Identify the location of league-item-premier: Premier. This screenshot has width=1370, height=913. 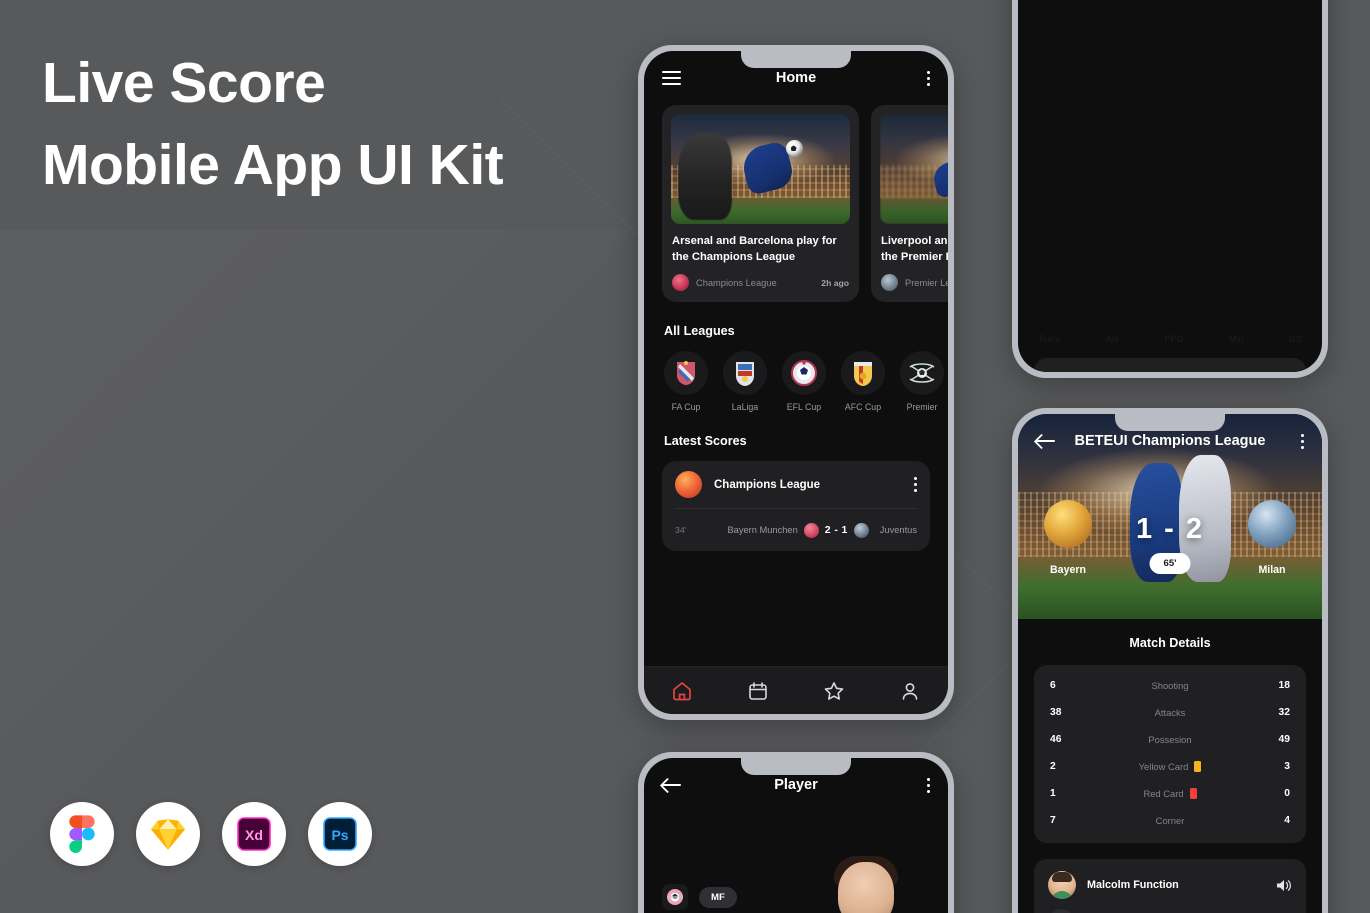
(922, 381).